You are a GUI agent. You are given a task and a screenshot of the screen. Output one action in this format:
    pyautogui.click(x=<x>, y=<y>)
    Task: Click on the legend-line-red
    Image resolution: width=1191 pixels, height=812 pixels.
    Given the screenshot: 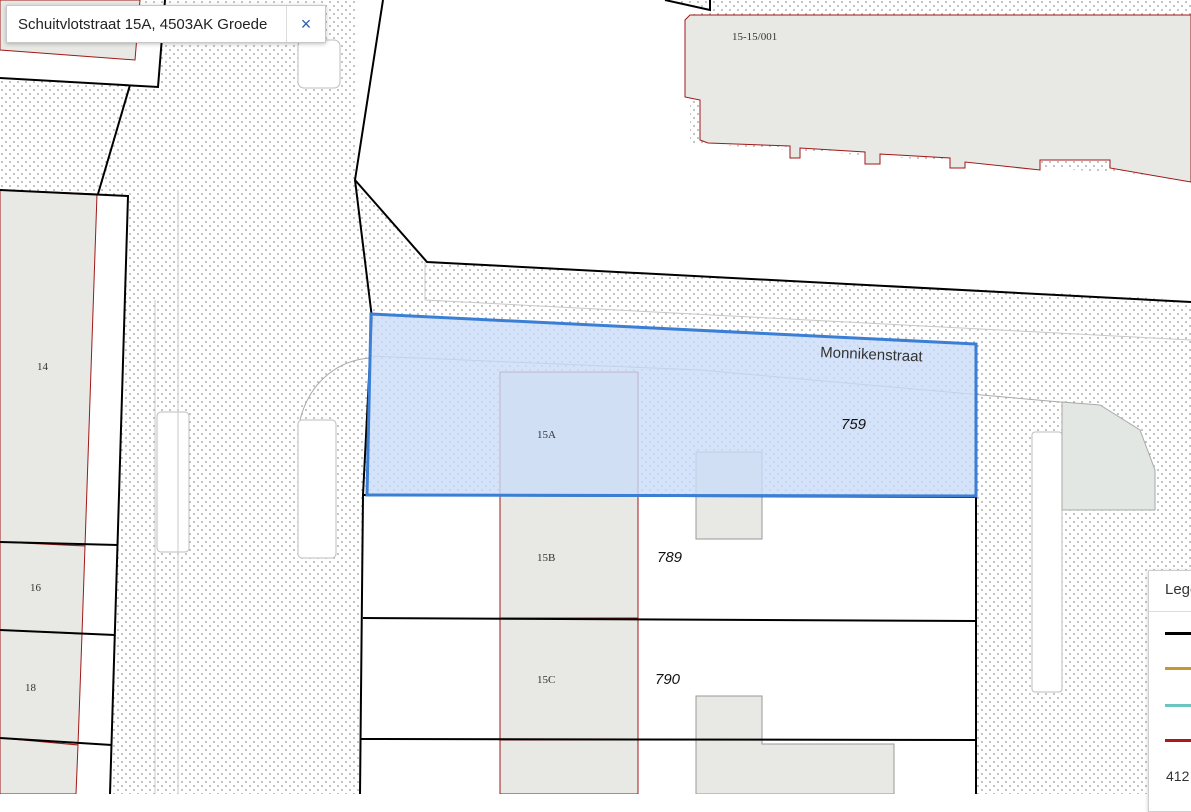 What is the action you would take?
    pyautogui.click(x=1178, y=740)
    